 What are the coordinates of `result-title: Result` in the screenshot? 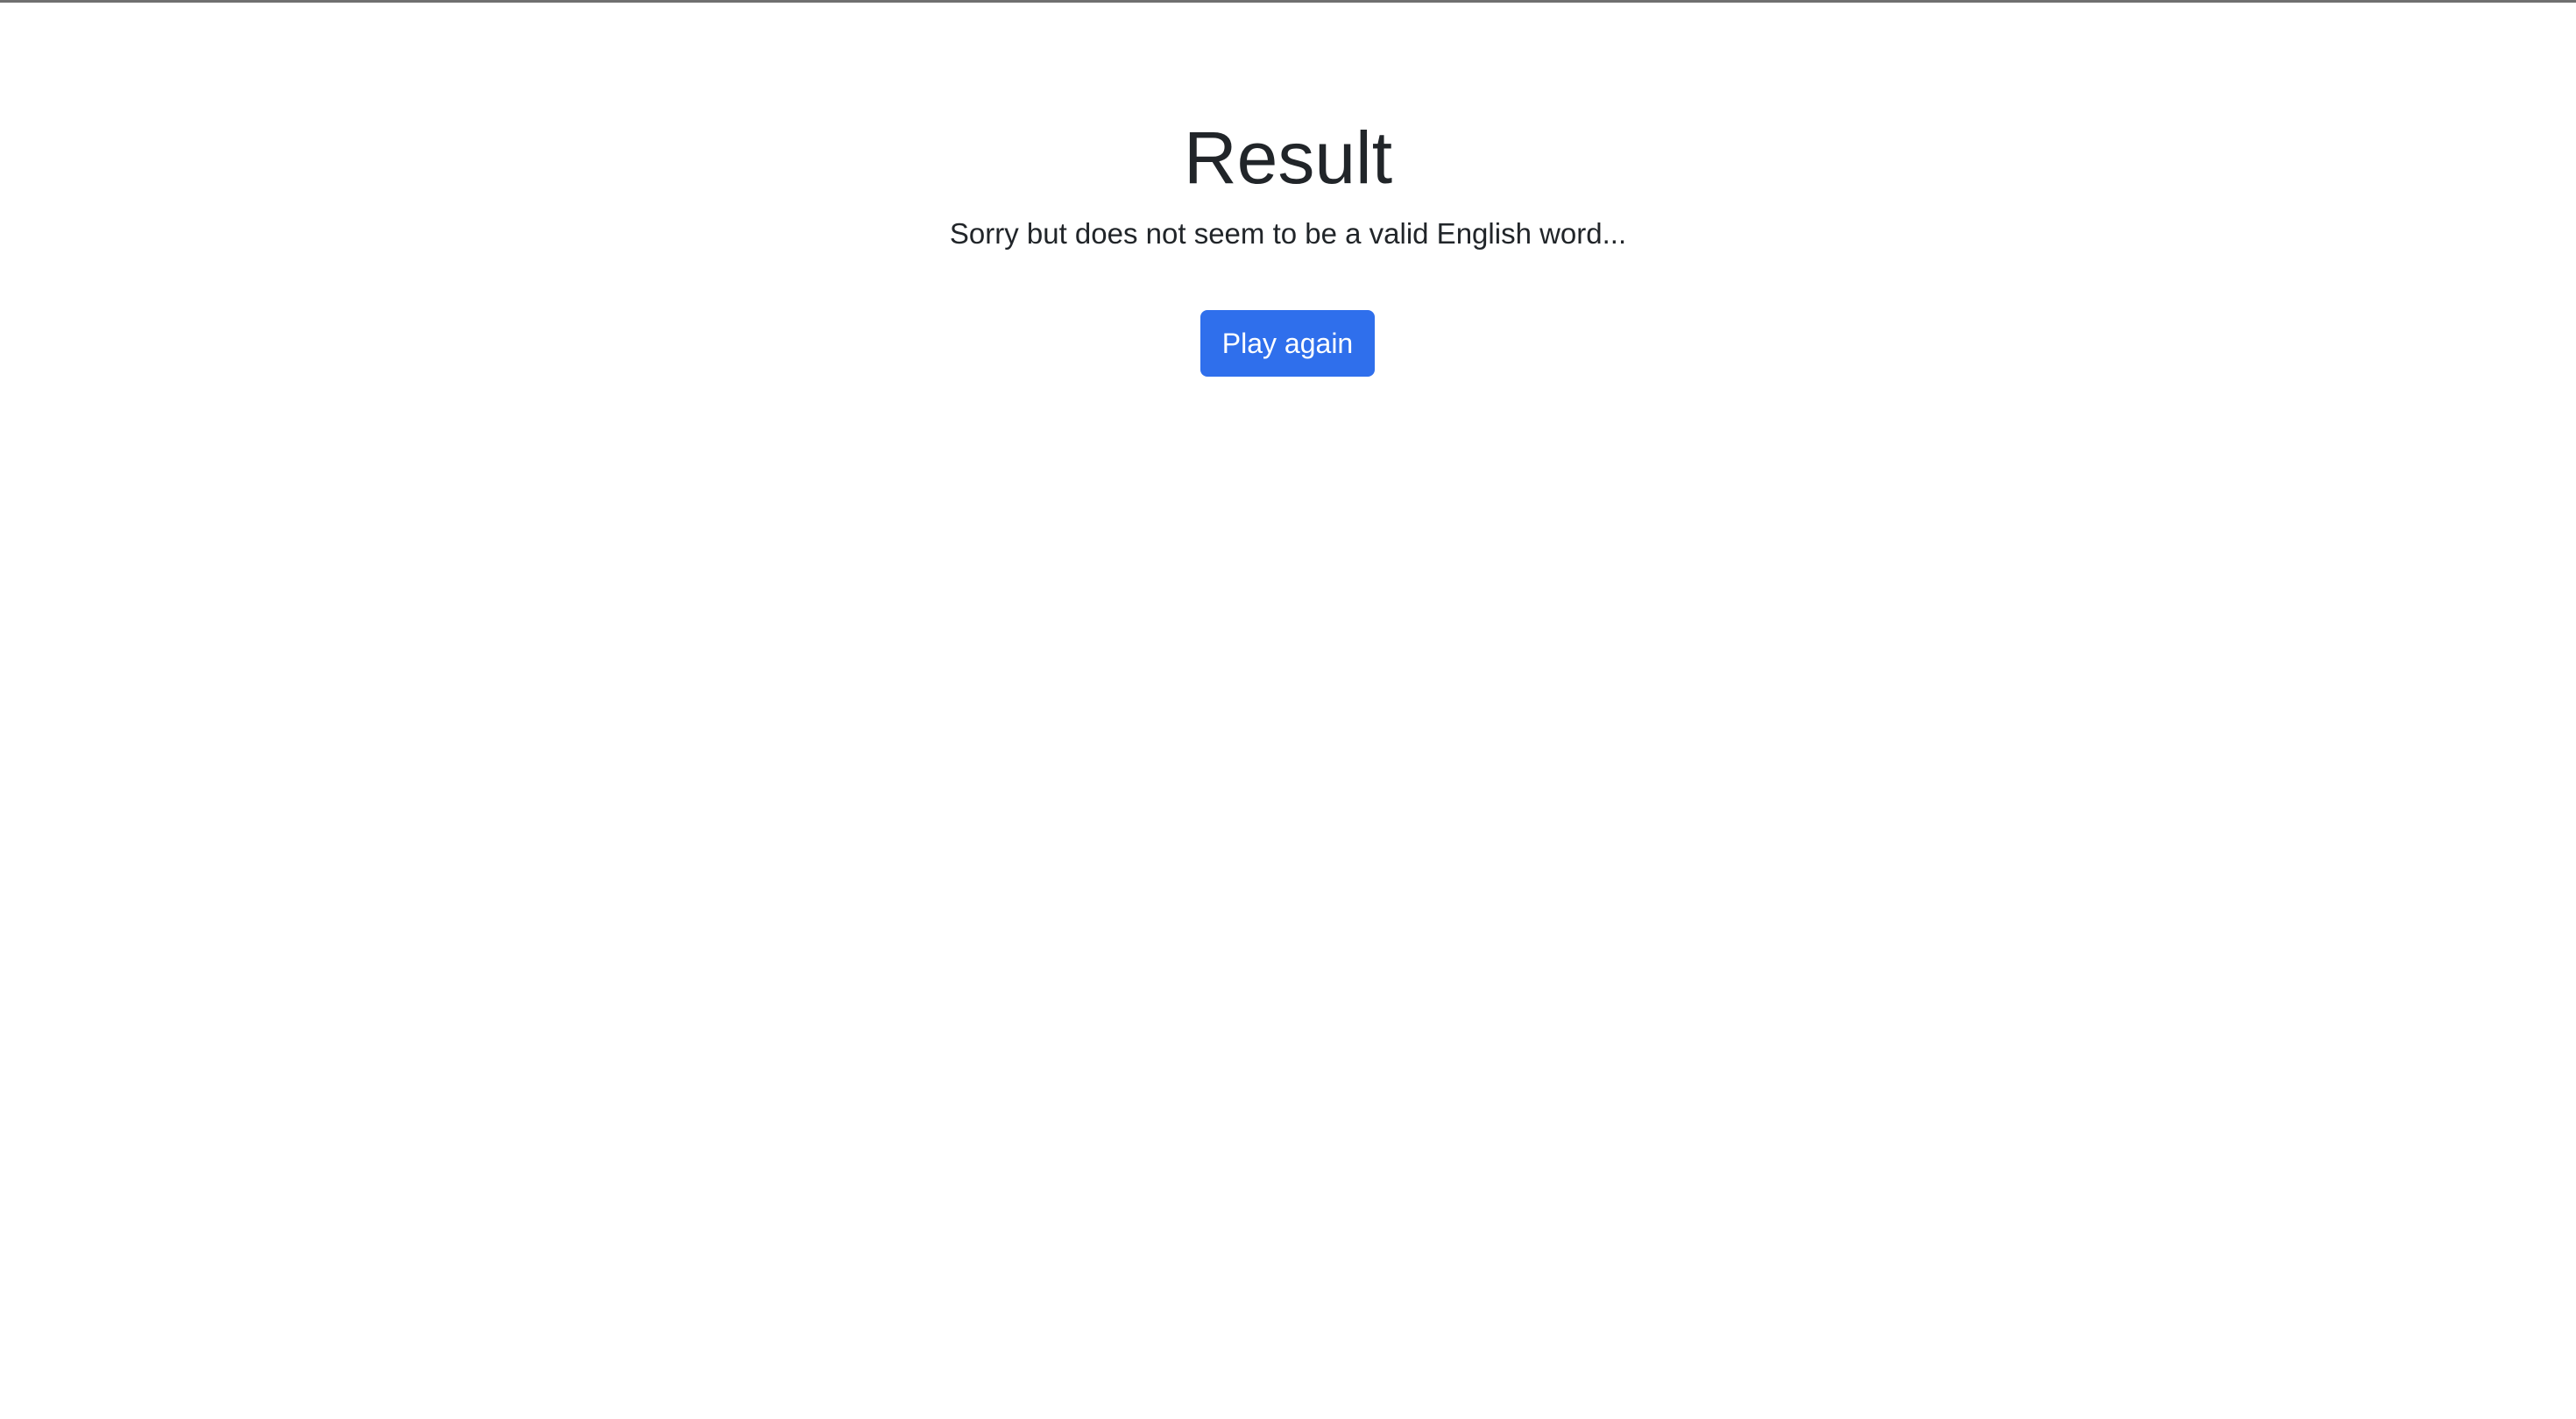 It's located at (1288, 157).